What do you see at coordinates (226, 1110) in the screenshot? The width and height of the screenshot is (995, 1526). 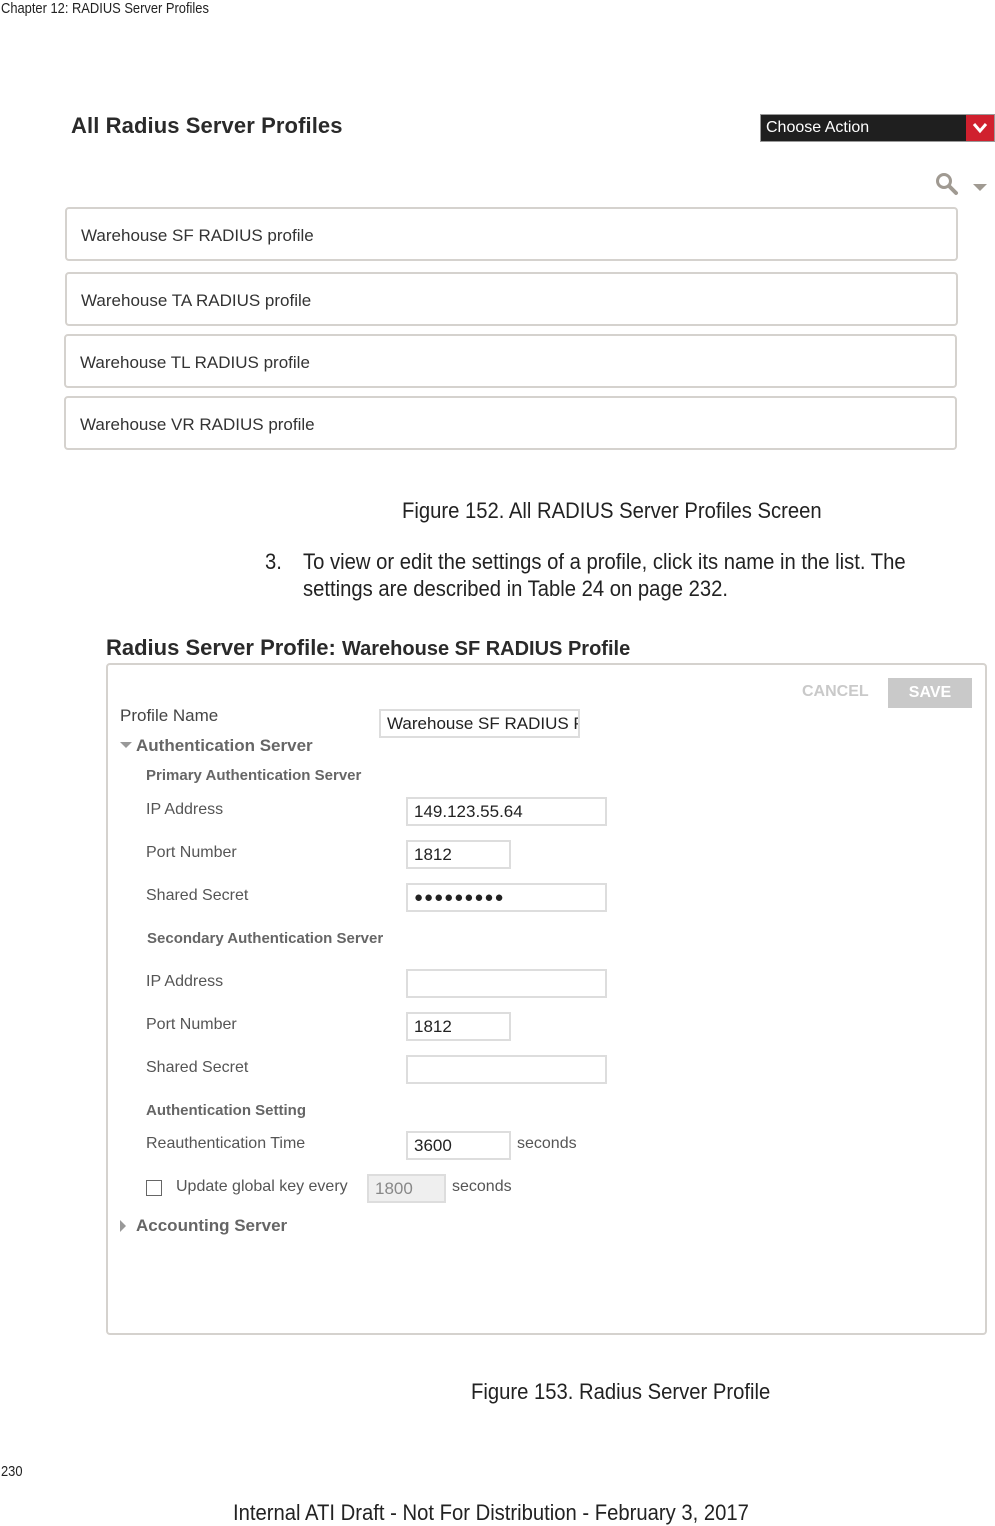 I see `auth-setting-heading: Authentication Setting` at bounding box center [226, 1110].